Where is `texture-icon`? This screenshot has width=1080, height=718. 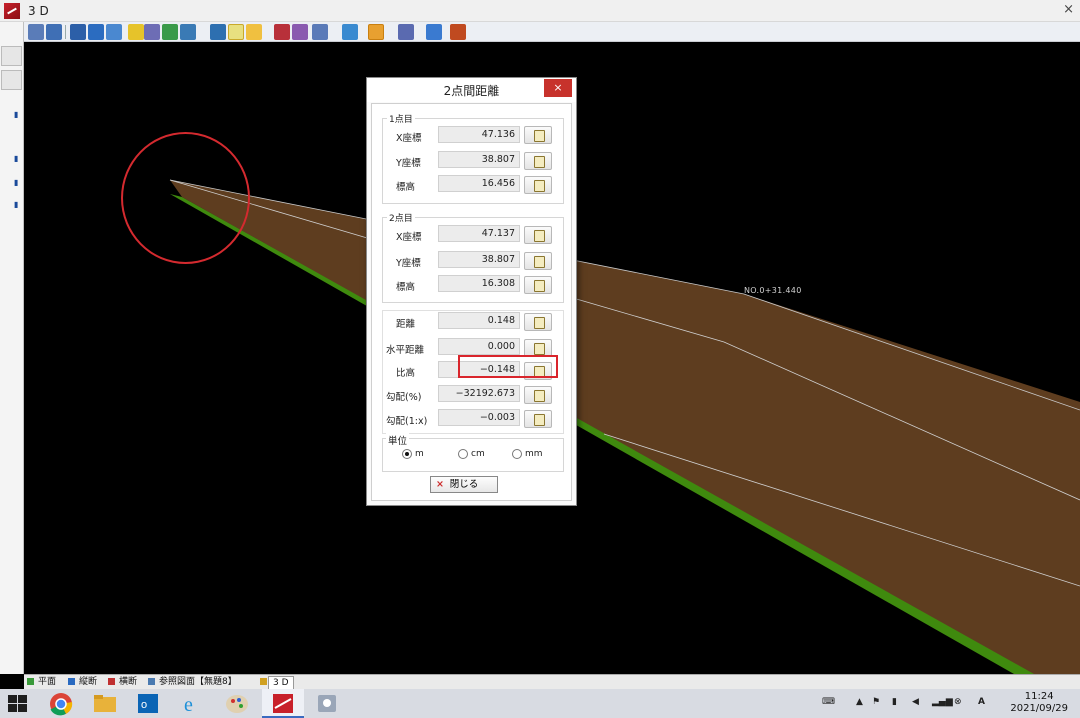 texture-icon is located at coordinates (350, 32).